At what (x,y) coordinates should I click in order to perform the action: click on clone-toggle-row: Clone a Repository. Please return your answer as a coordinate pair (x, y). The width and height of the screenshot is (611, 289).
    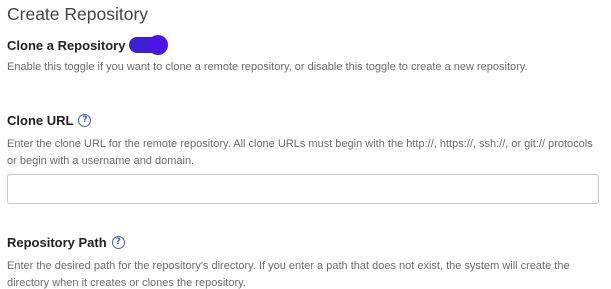
    Looking at the image, I should click on (88, 45).